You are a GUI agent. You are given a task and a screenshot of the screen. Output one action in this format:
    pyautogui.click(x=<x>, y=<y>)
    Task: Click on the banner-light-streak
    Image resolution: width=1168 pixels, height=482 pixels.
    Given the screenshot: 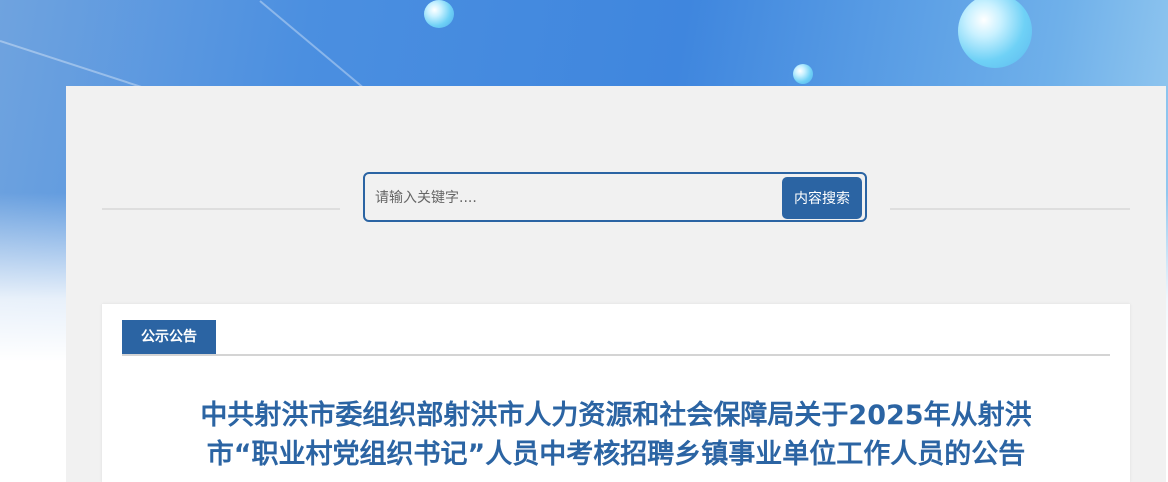 What is the action you would take?
    pyautogui.click(x=313, y=46)
    